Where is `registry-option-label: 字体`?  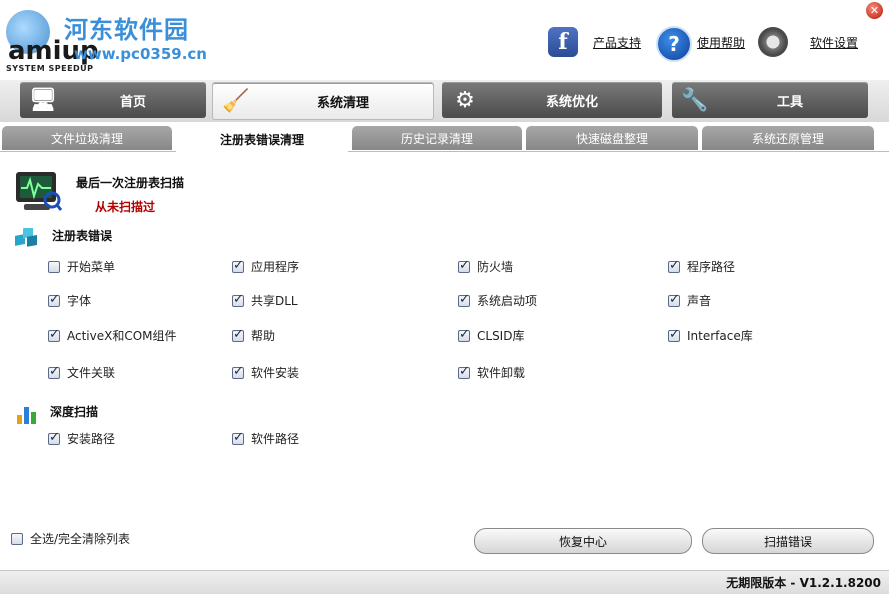 registry-option-label: 字体 is located at coordinates (79, 301).